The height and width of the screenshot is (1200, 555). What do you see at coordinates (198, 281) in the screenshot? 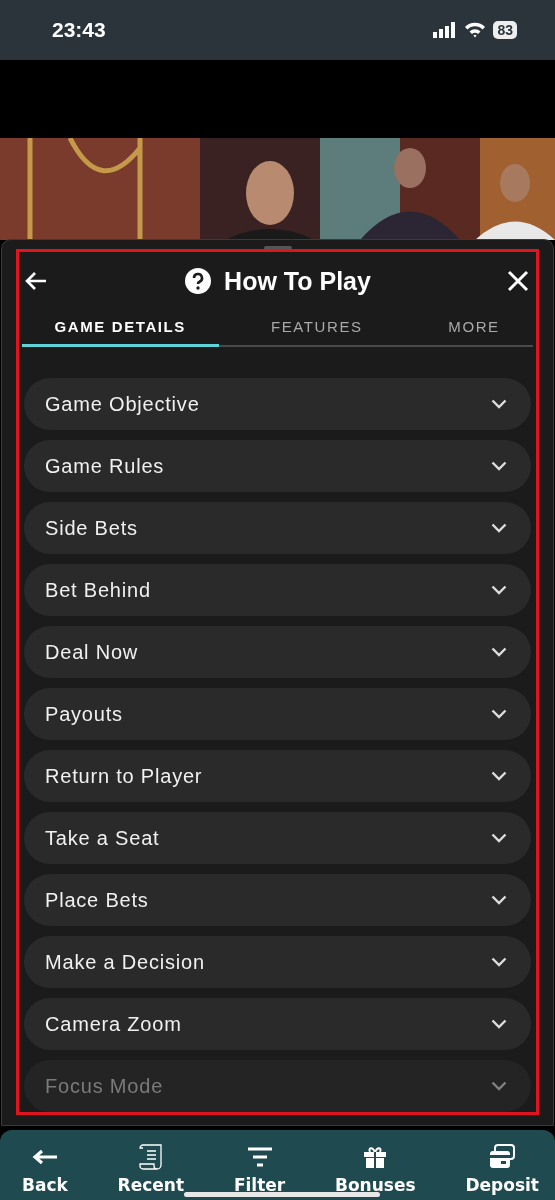
I see `help-icon` at bounding box center [198, 281].